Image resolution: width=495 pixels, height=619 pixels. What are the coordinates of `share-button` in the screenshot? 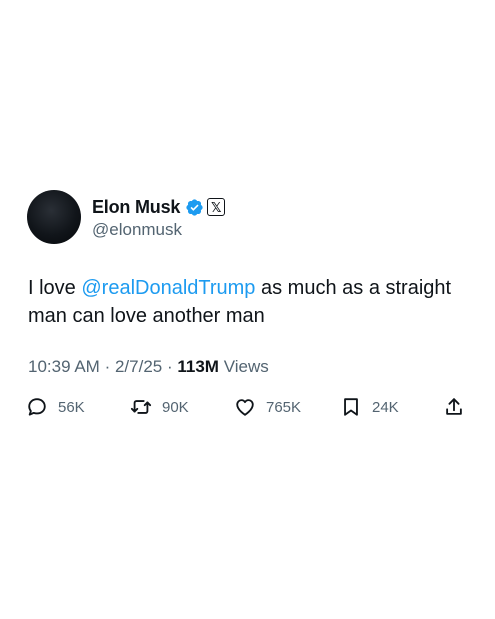 It's located at (454, 407).